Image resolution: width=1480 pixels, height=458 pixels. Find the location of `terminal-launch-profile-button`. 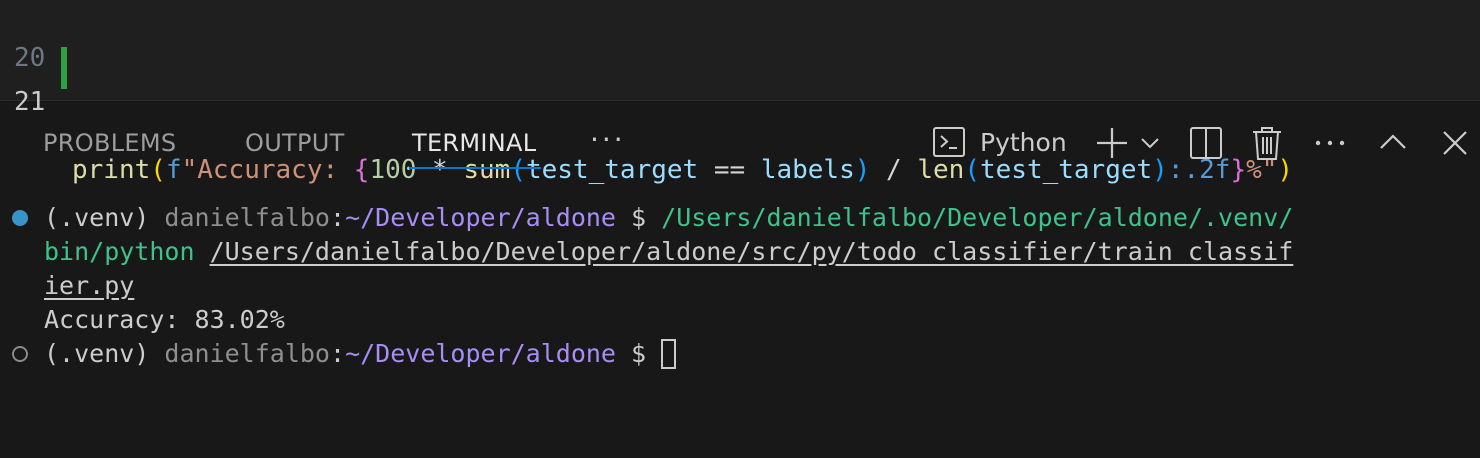

terminal-launch-profile-button is located at coordinates (1150, 143).